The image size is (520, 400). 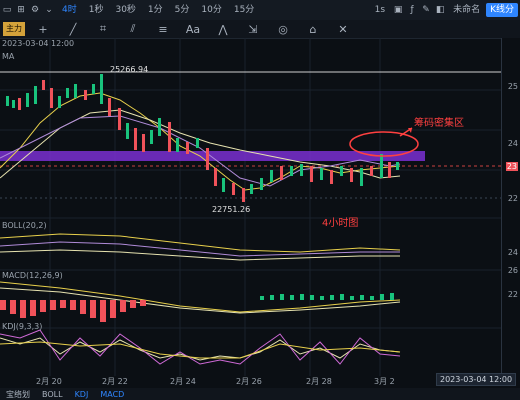 I want to click on indicator-icon: ƒ, so click(x=412, y=10).